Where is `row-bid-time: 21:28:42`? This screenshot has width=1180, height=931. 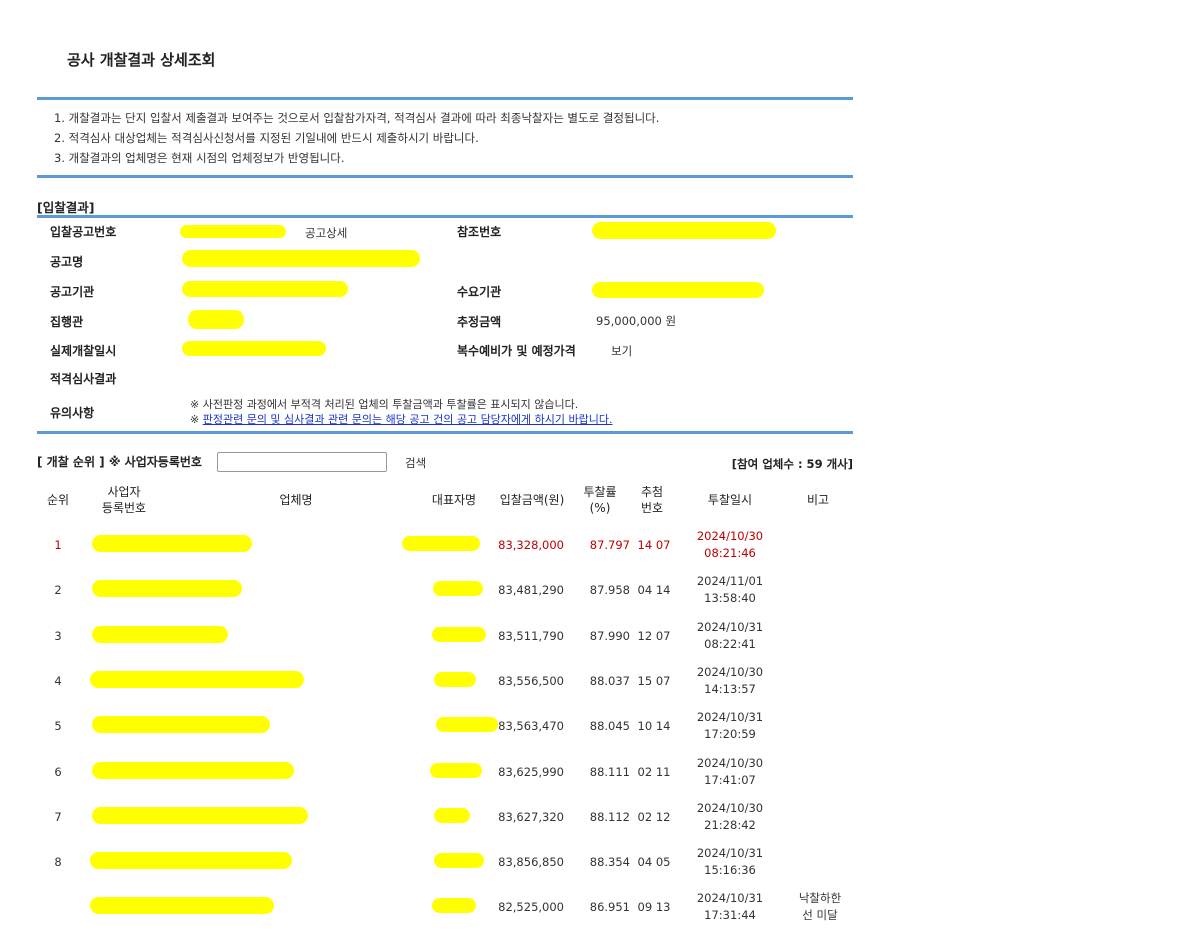
row-bid-time: 21:28:42 is located at coordinates (730, 825).